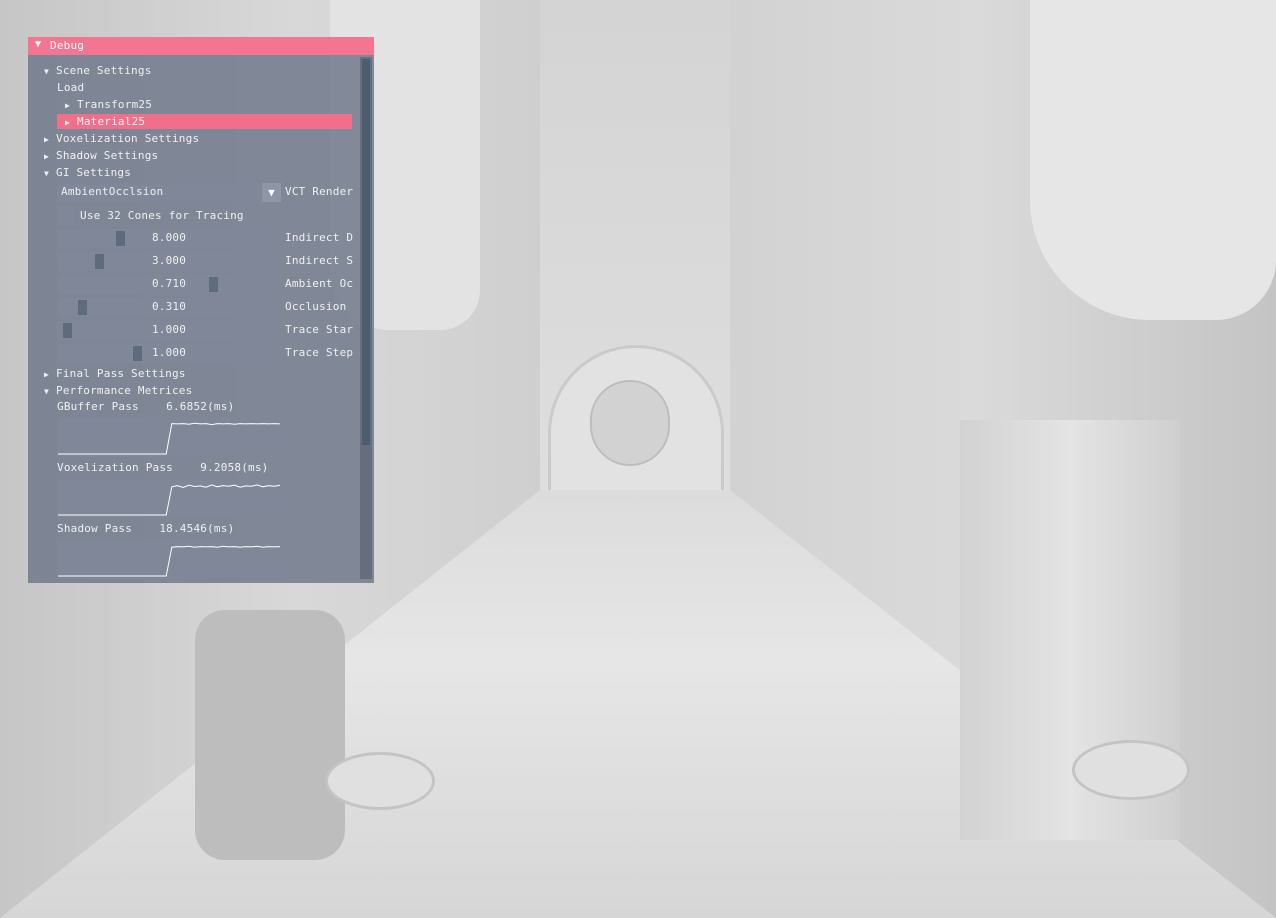  What do you see at coordinates (66, 216) in the screenshot?
I see `cones-checkbox` at bounding box center [66, 216].